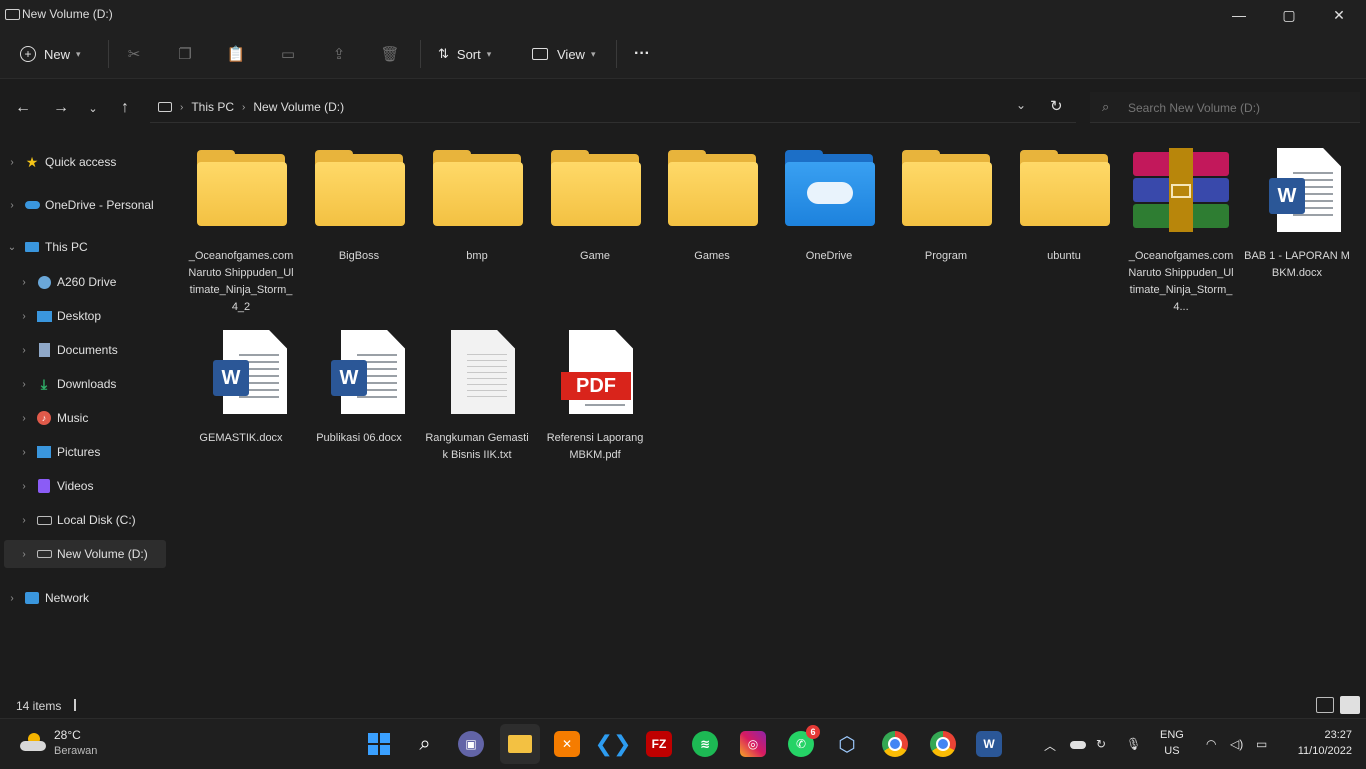 This screenshot has height=769, width=1366. I want to click on file-item: OneDrive, so click(829, 206).